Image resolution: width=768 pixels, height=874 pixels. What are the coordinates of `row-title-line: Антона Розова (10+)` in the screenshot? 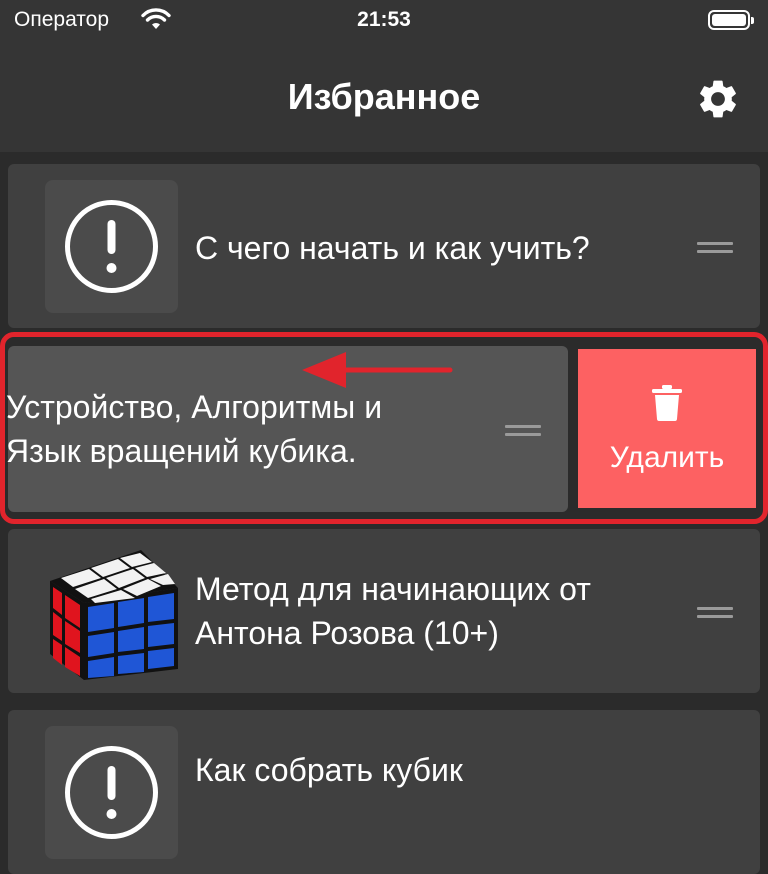 It's located at (347, 633).